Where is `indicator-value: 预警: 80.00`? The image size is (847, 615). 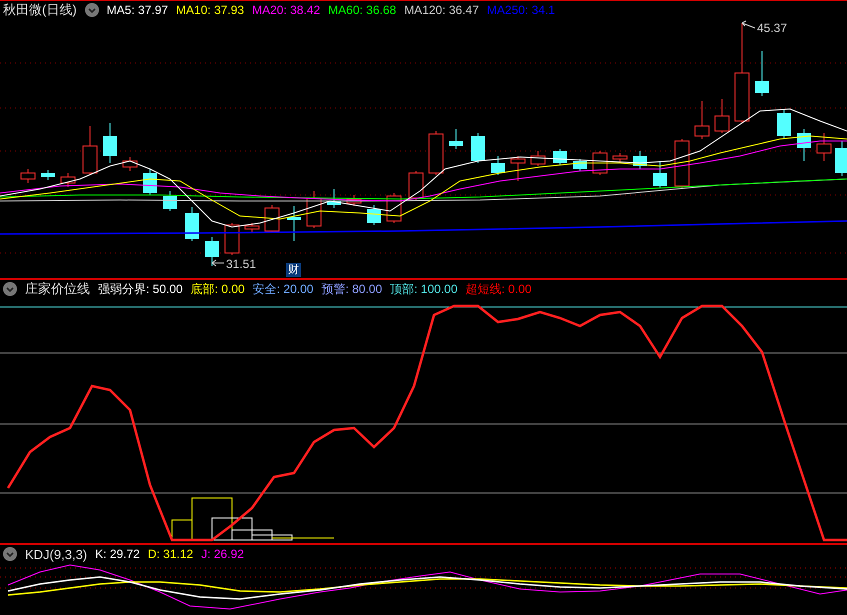 indicator-value: 预警: 80.00 is located at coordinates (351, 289).